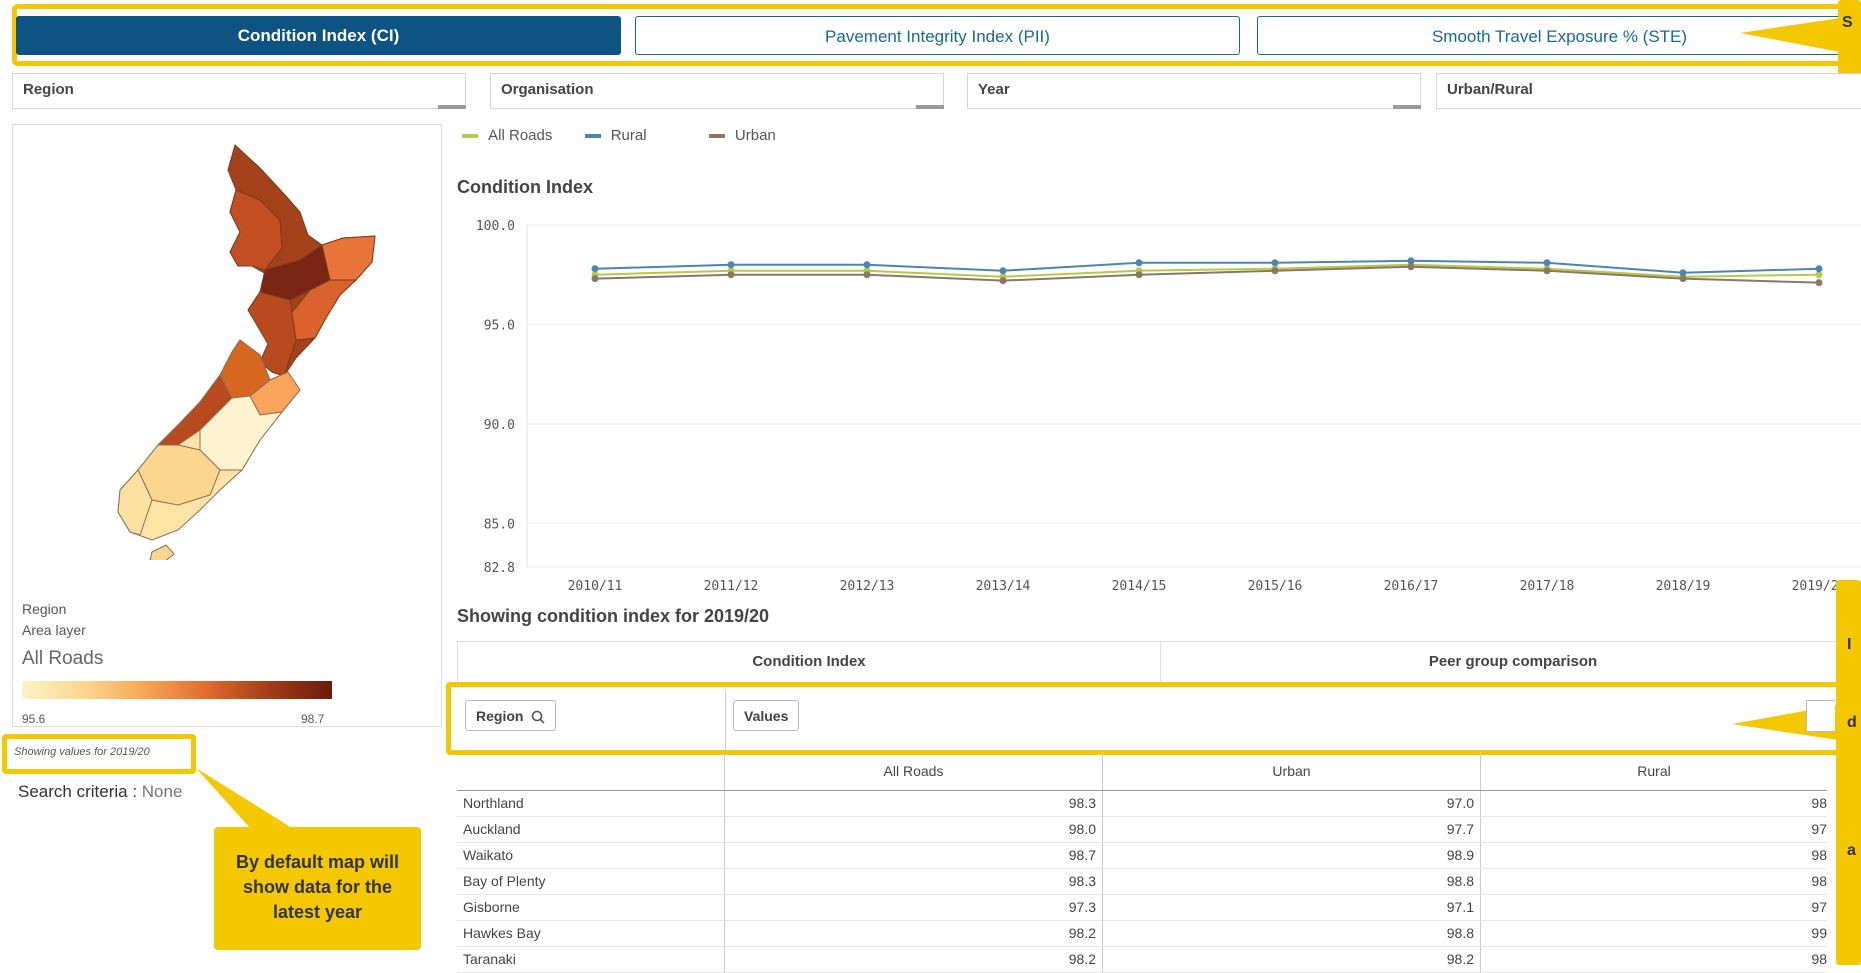  I want to click on table-cell-urban: 98.2, so click(1291, 959).